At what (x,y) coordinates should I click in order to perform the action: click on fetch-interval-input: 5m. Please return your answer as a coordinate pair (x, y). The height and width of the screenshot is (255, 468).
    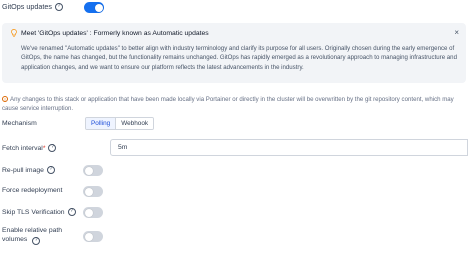
    Looking at the image, I should click on (289, 147).